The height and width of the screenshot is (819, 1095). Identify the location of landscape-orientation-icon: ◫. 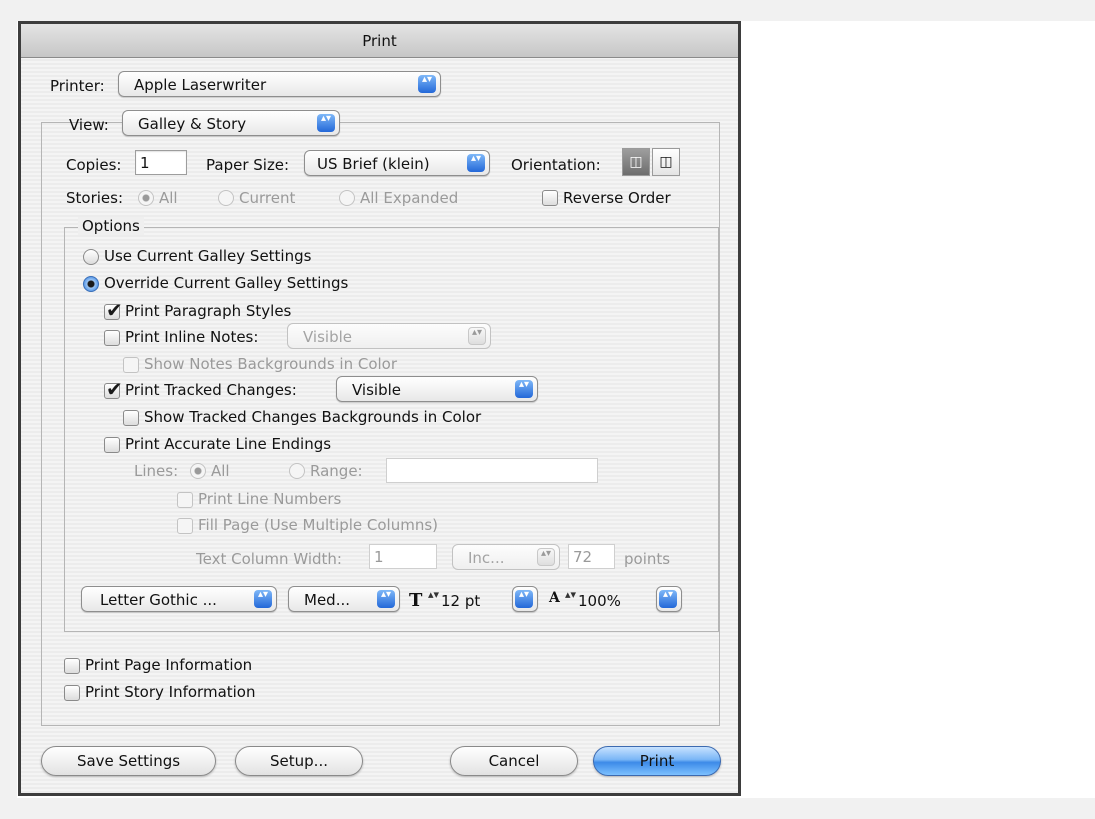
(666, 162).